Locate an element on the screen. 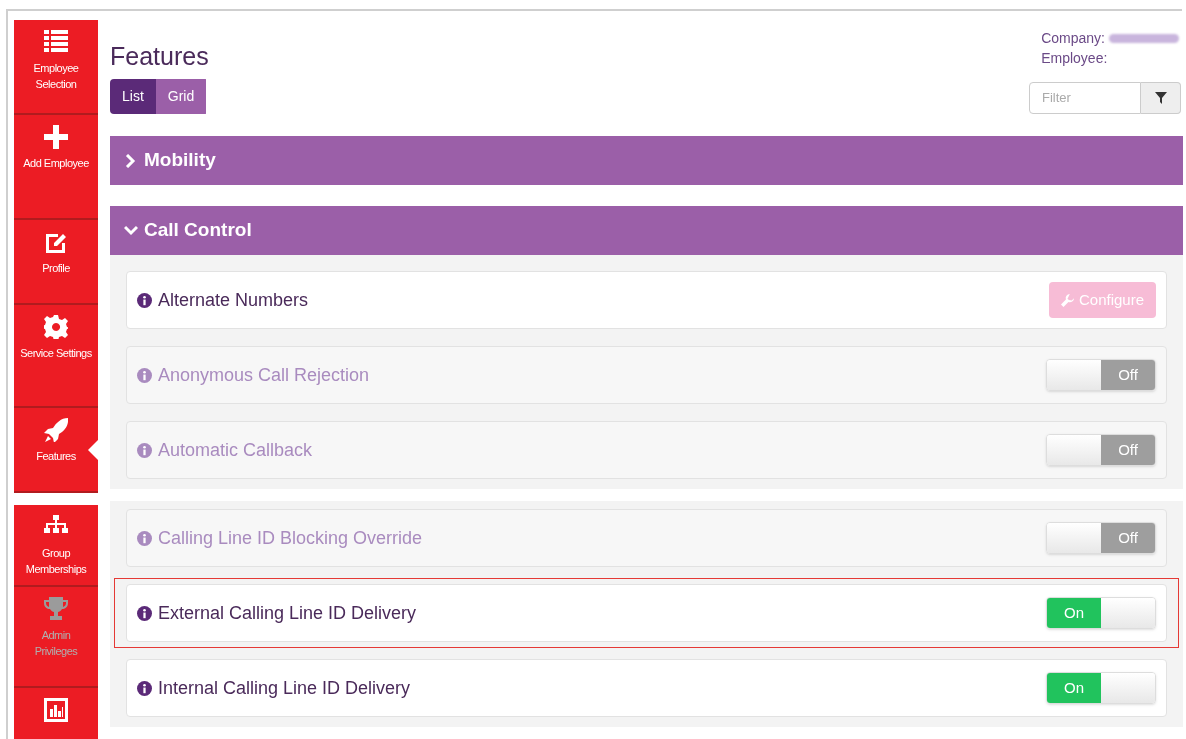  section-header: Mobility is located at coordinates (646, 160).